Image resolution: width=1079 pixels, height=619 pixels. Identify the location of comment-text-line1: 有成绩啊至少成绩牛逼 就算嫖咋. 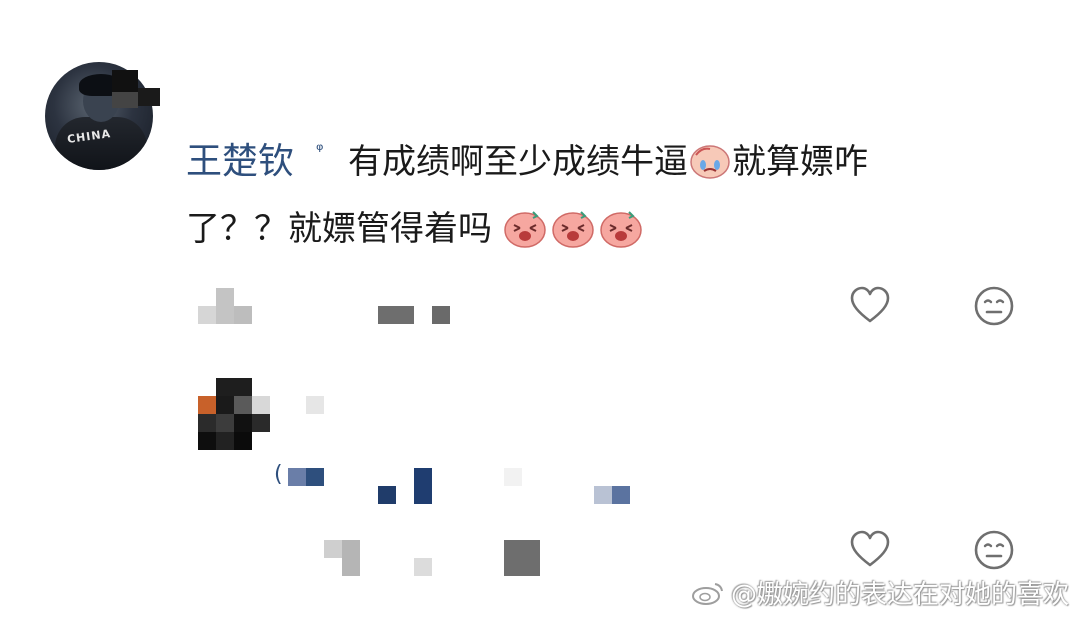
(608, 162).